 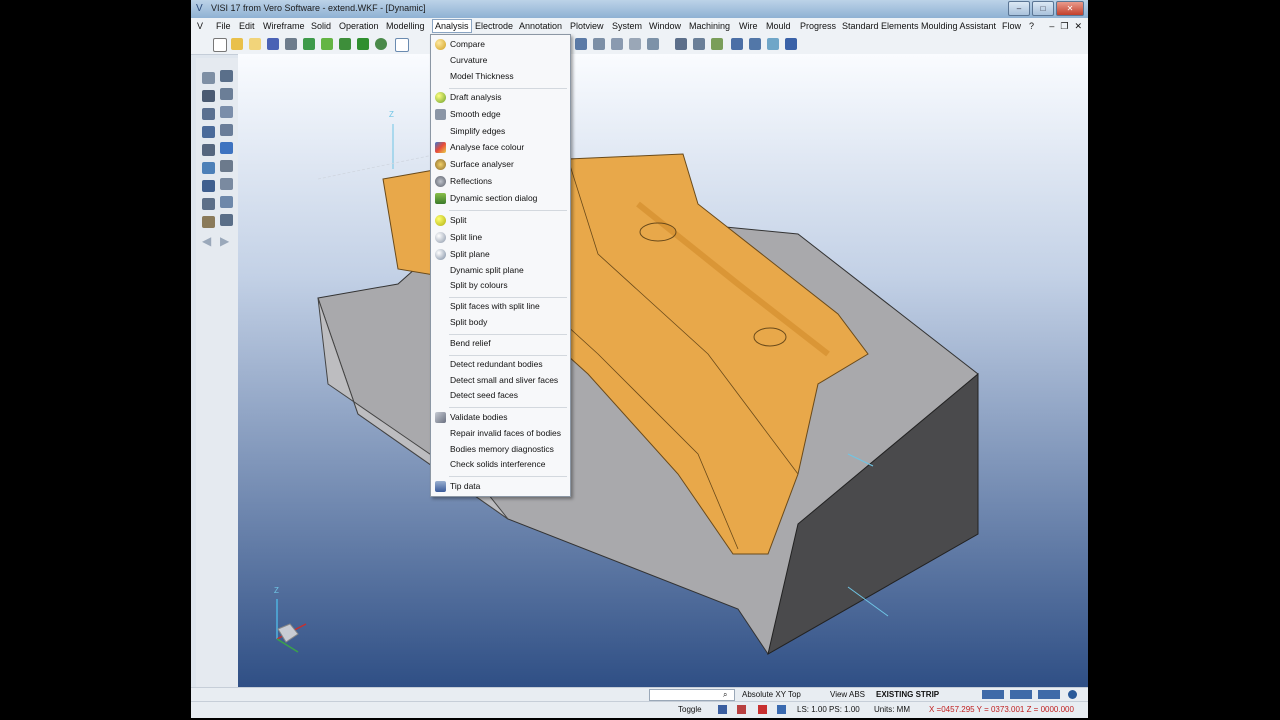 I want to click on wire-view-icon, so click(x=699, y=44).